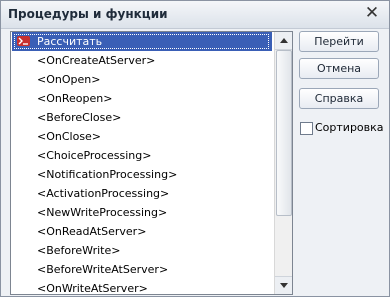 Image resolution: width=390 pixels, height=297 pixels. I want to click on list-item-label: <OnCreateAtServer>, so click(96, 60).